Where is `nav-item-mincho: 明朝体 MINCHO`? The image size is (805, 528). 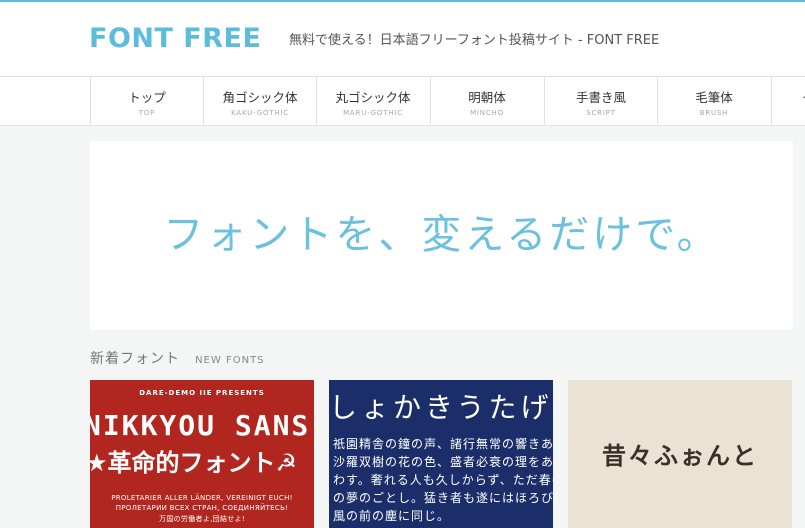 nav-item-mincho: 明朝体 MINCHO is located at coordinates (486, 101).